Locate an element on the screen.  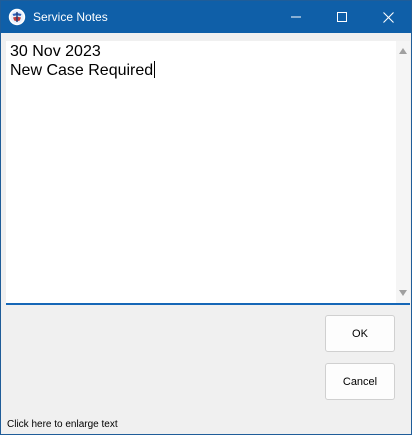
minimize-icon is located at coordinates (296, 17).